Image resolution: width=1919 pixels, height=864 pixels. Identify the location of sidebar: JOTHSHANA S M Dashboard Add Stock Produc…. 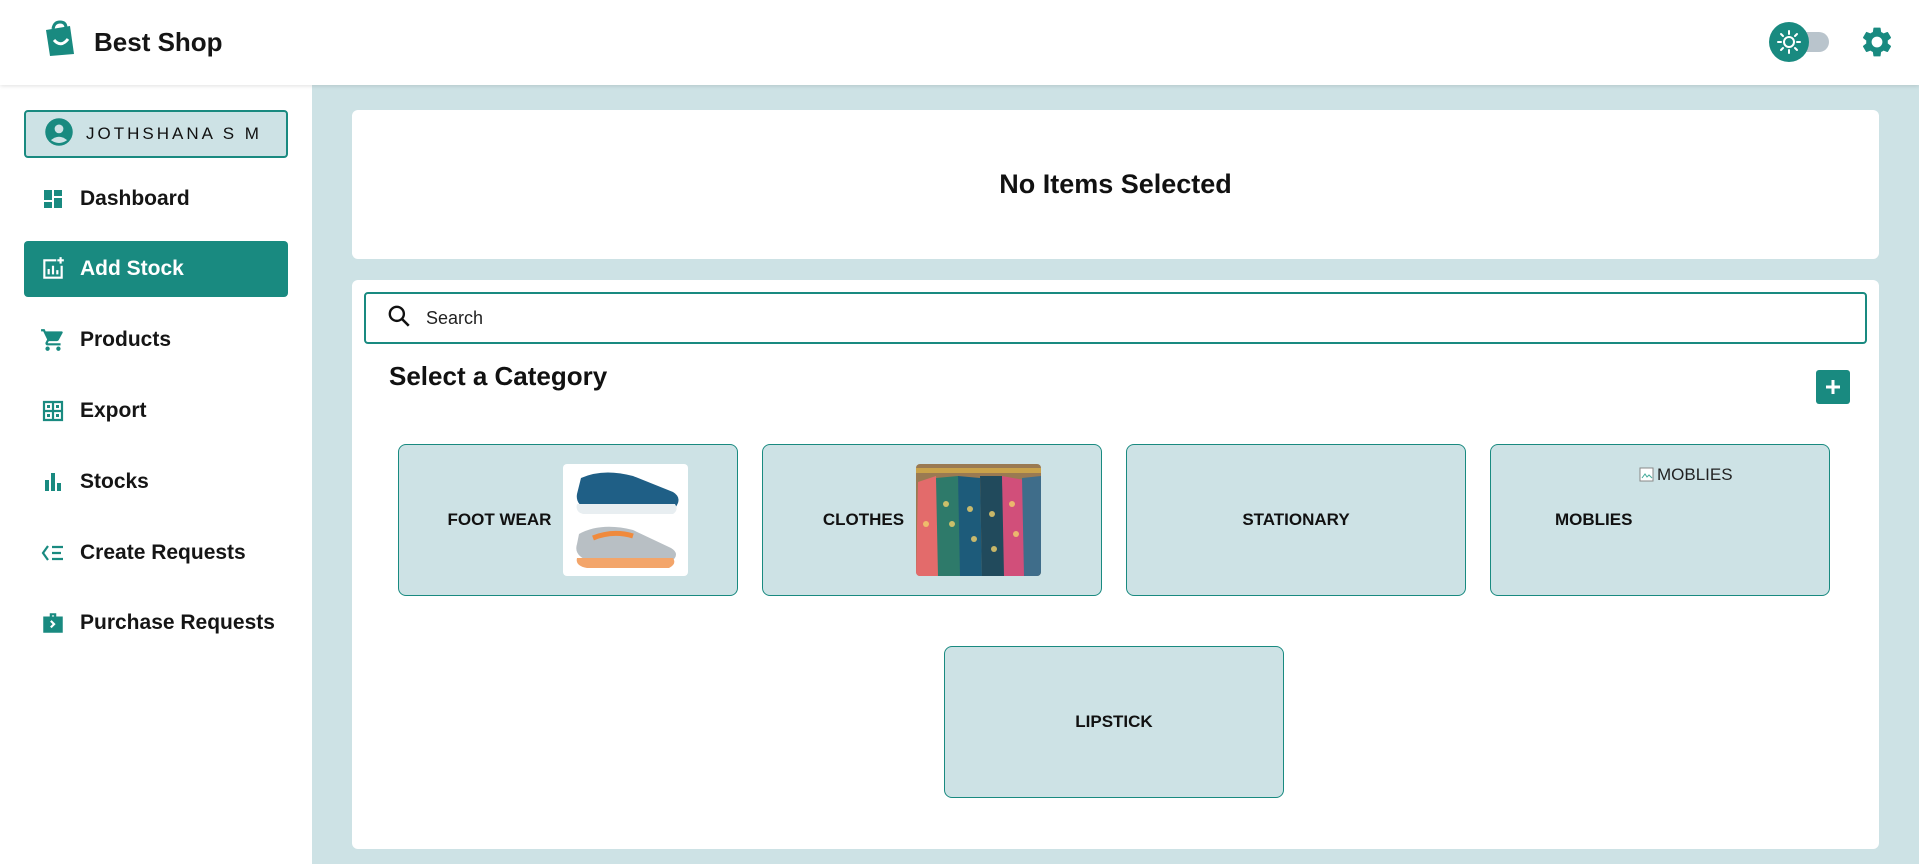
(156, 474).